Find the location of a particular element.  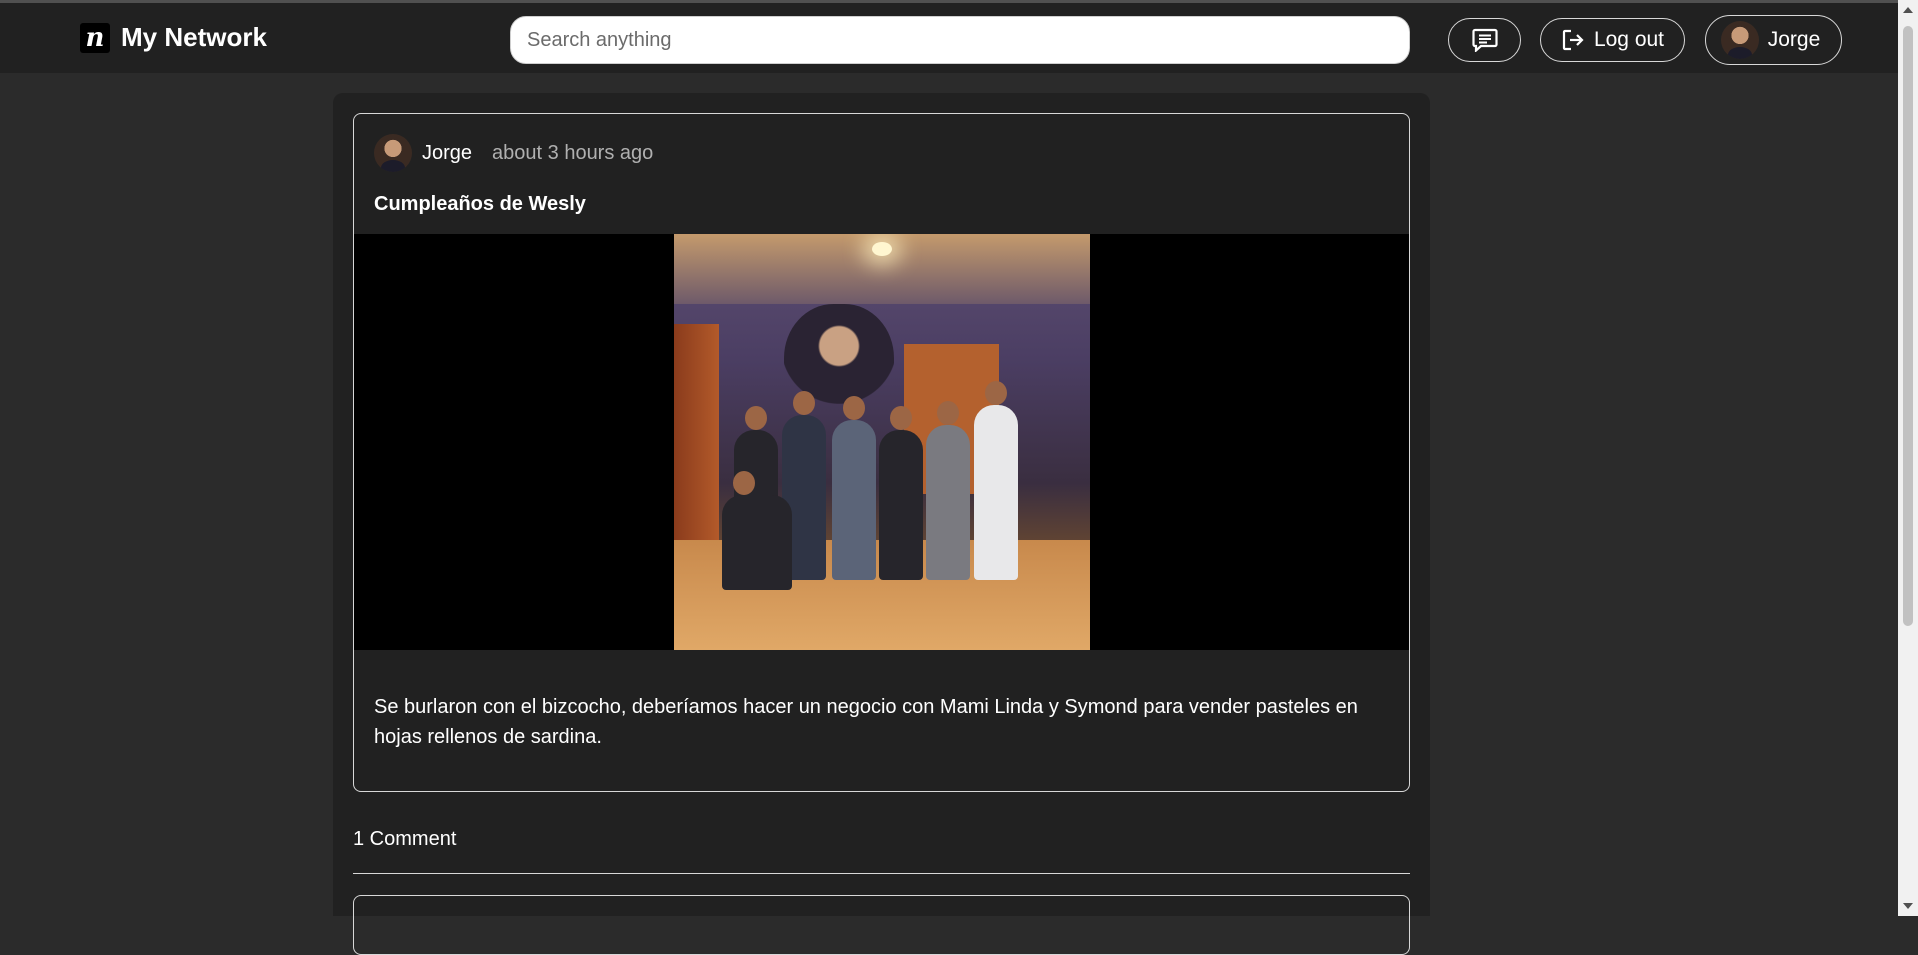

post-photo is located at coordinates (882, 442).